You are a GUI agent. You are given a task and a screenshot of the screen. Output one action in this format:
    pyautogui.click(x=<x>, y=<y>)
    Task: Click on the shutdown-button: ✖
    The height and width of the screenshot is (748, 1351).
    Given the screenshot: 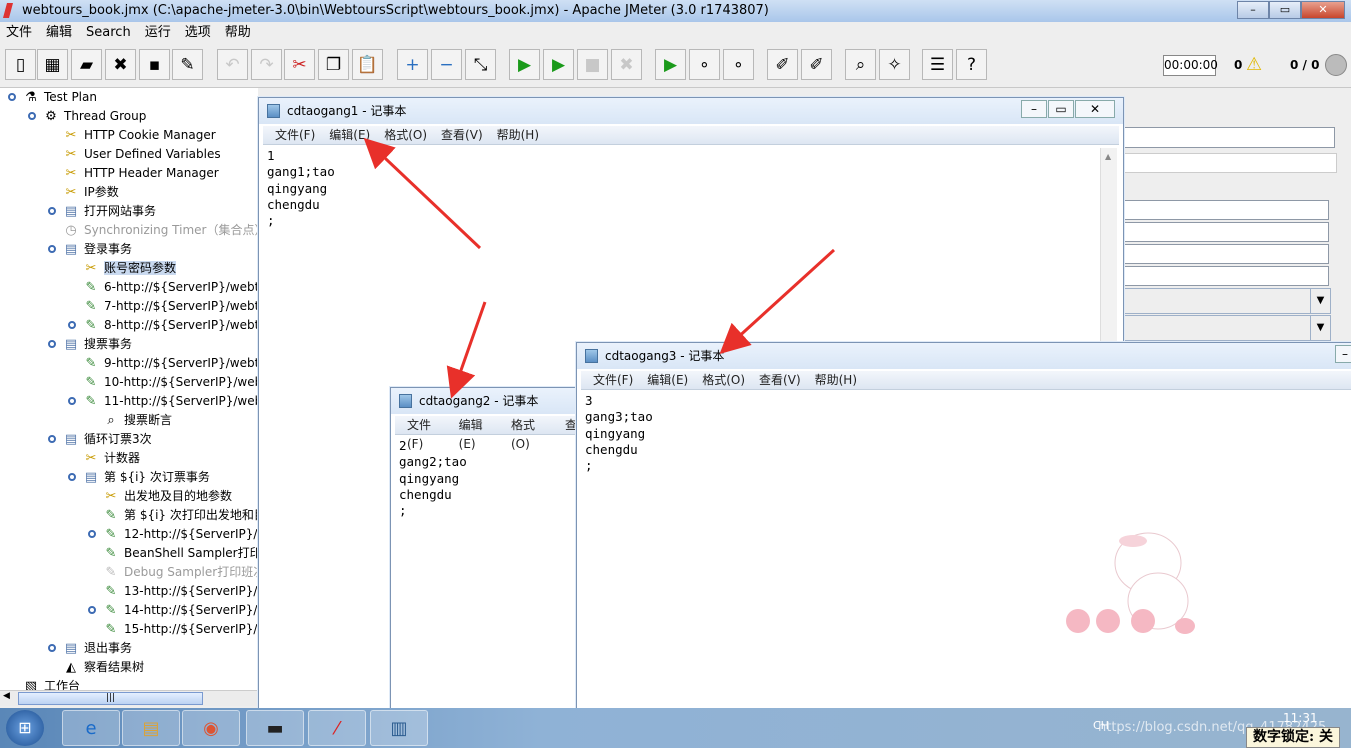 What is the action you would take?
    pyautogui.click(x=626, y=64)
    